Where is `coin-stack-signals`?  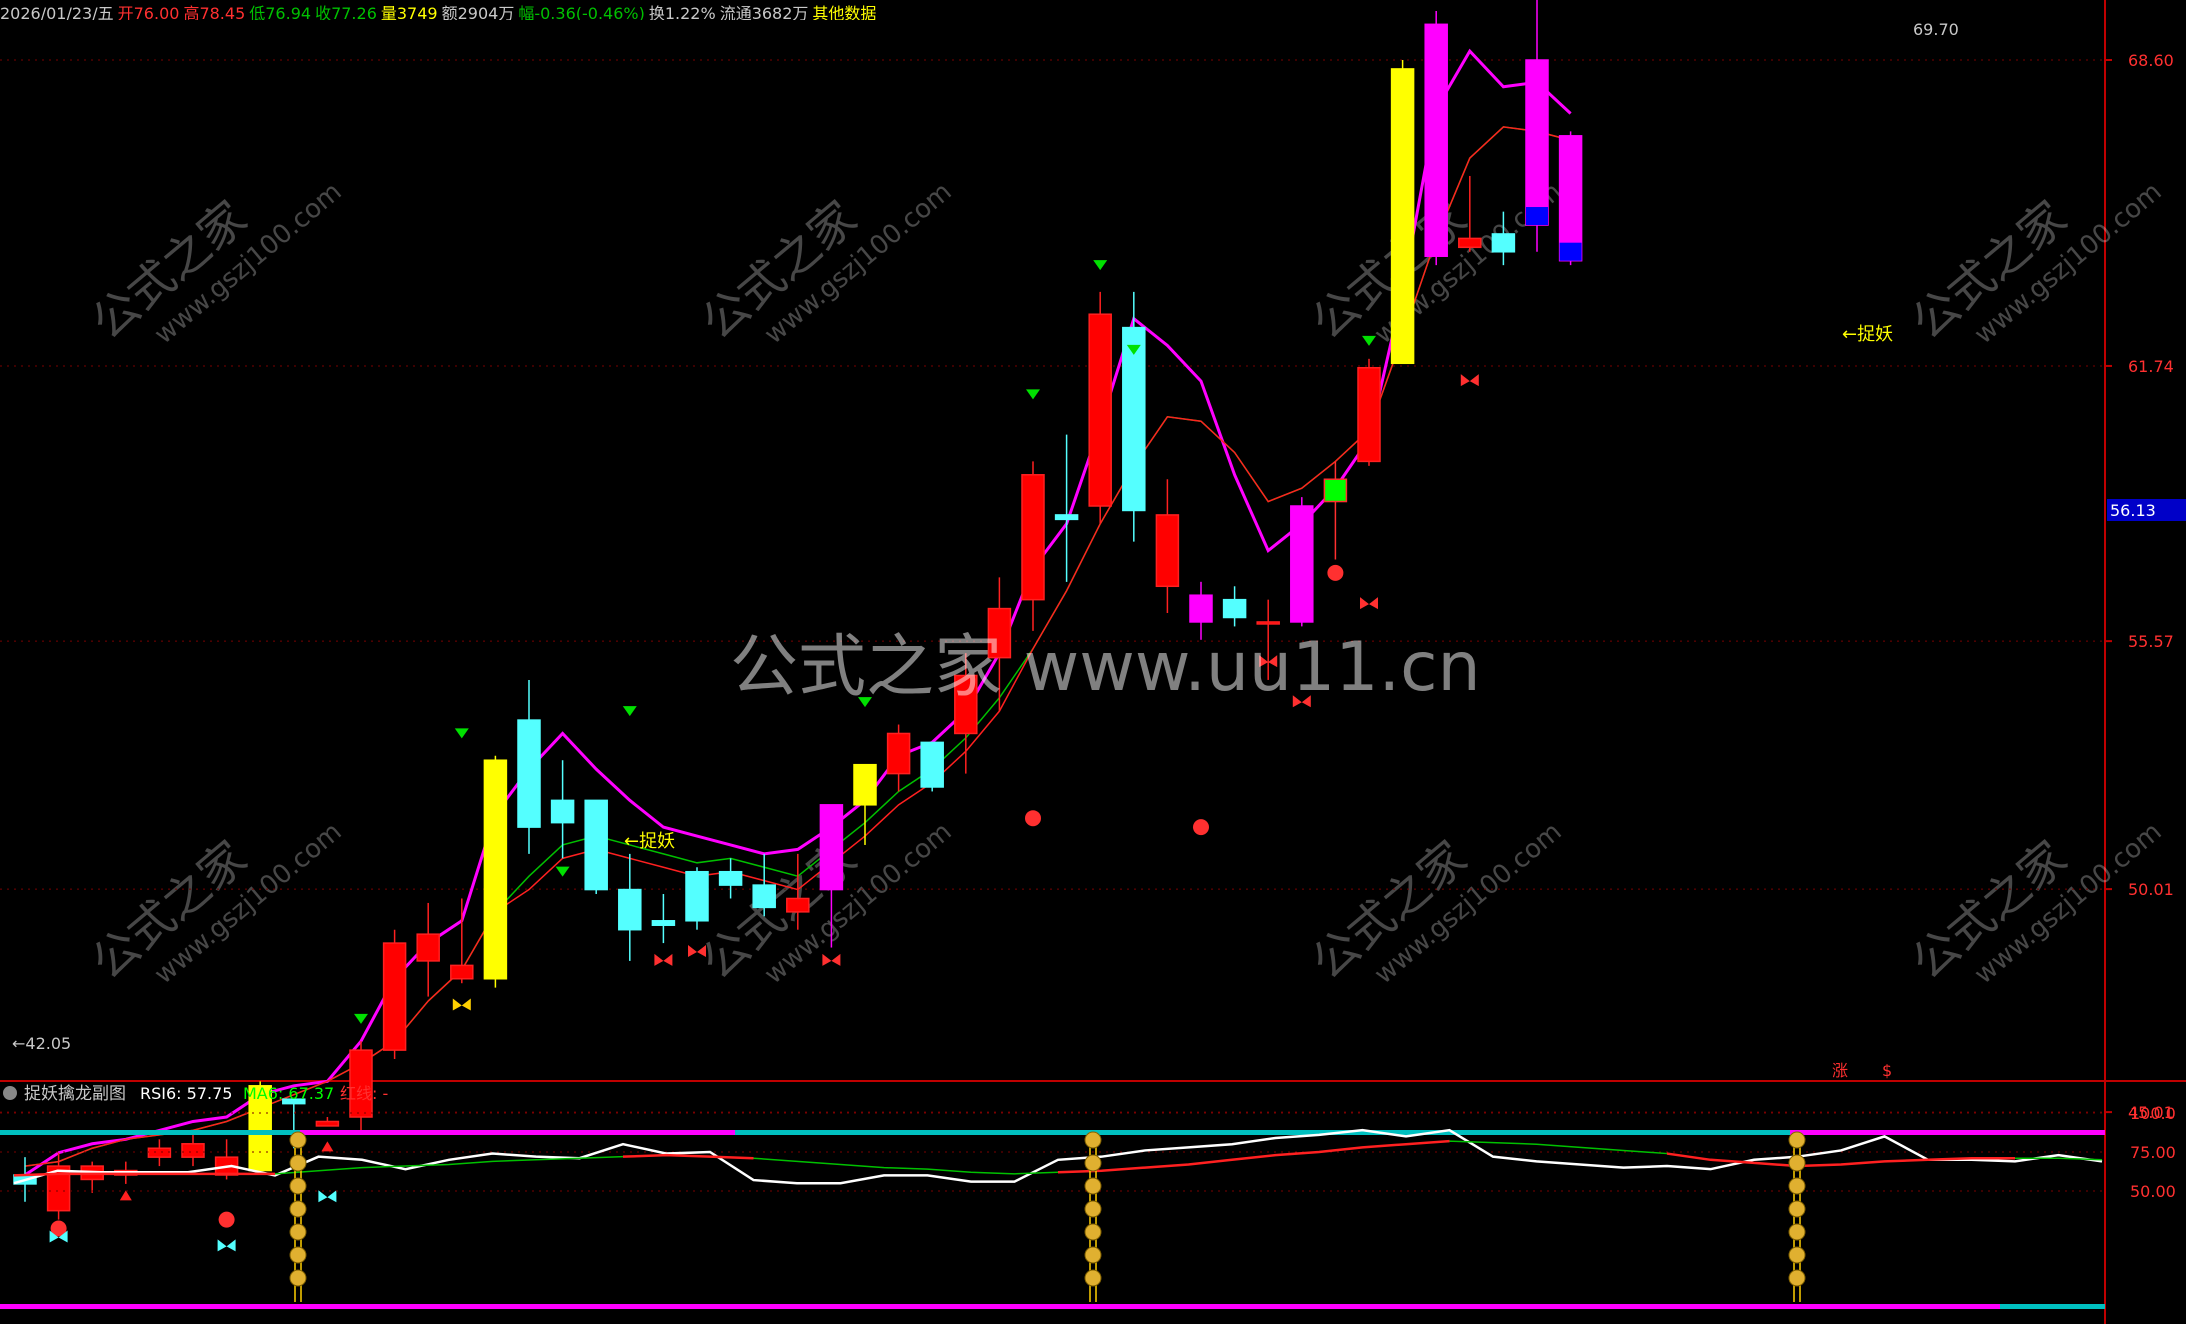 coin-stack-signals is located at coordinates (1047, 1216).